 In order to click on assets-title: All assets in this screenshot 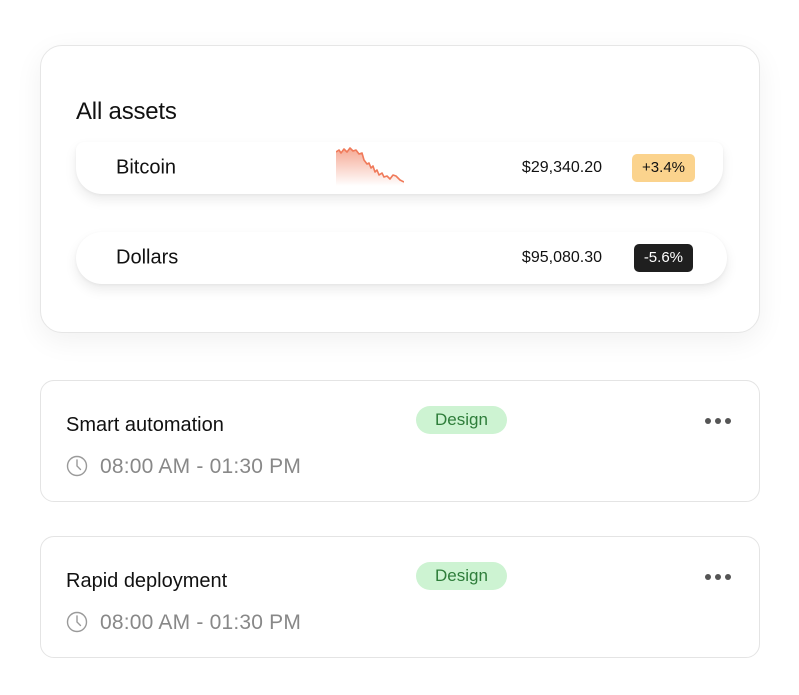, I will do `click(126, 111)`.